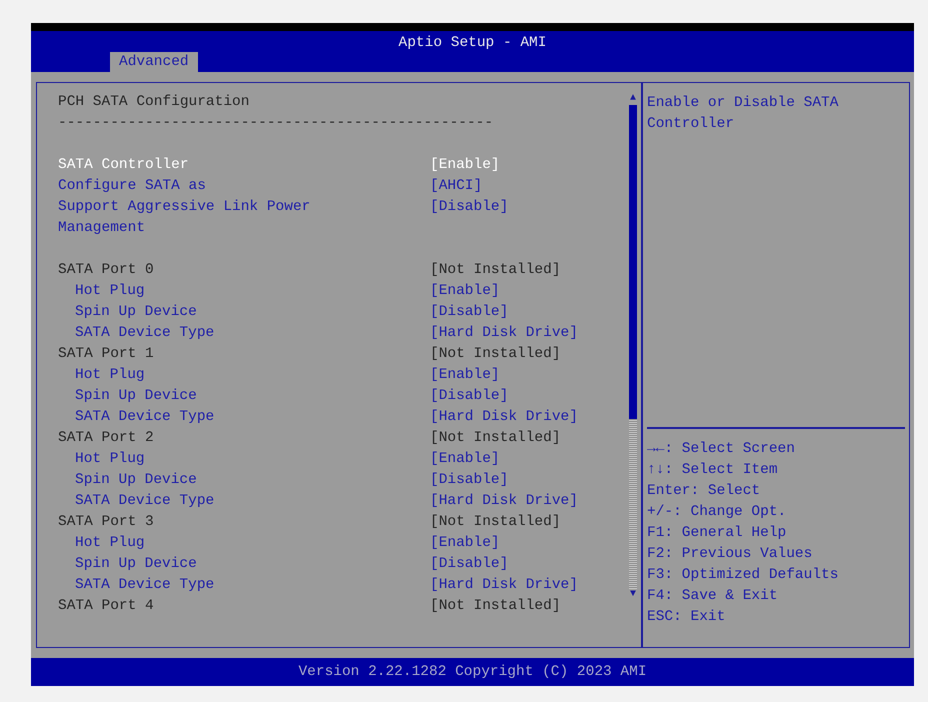  What do you see at coordinates (456, 186) in the screenshot?
I see `setting-value: [AHCI]` at bounding box center [456, 186].